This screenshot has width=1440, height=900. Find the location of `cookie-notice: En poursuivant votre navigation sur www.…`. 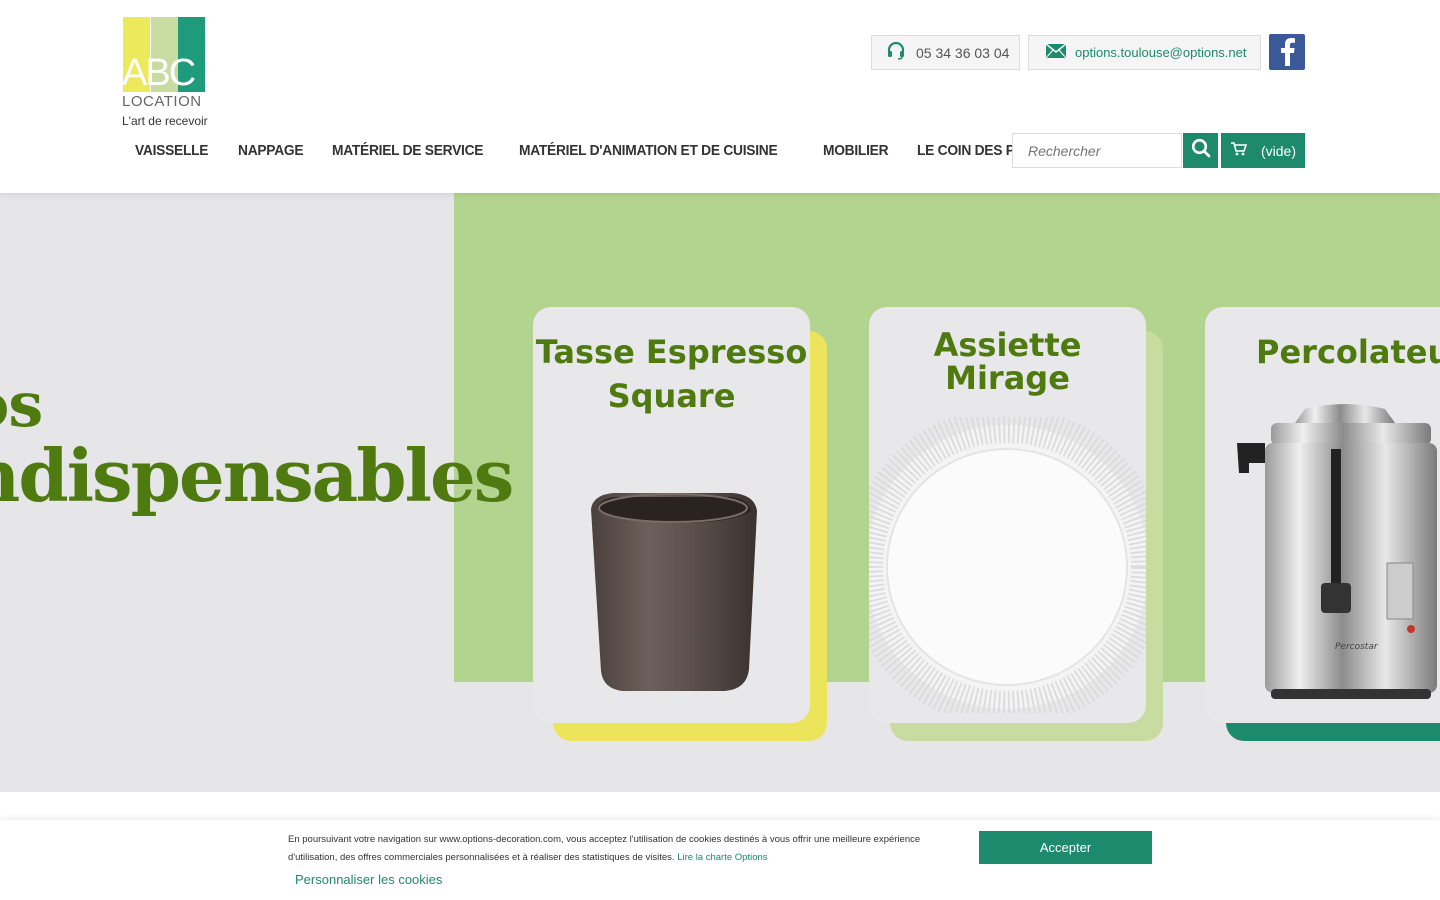

cookie-notice: En poursuivant votre navigation sur www.… is located at coordinates (618, 849).